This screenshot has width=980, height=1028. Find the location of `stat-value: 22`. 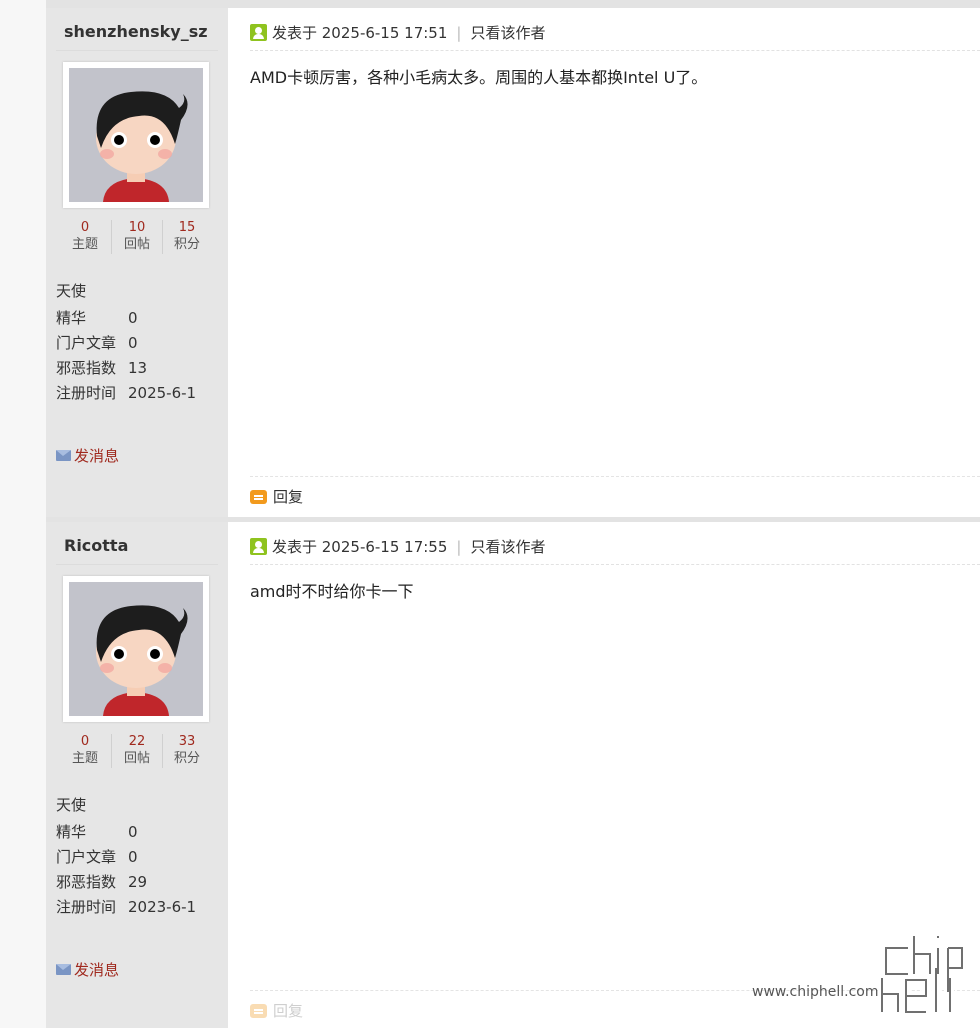

stat-value: 22 is located at coordinates (137, 741).